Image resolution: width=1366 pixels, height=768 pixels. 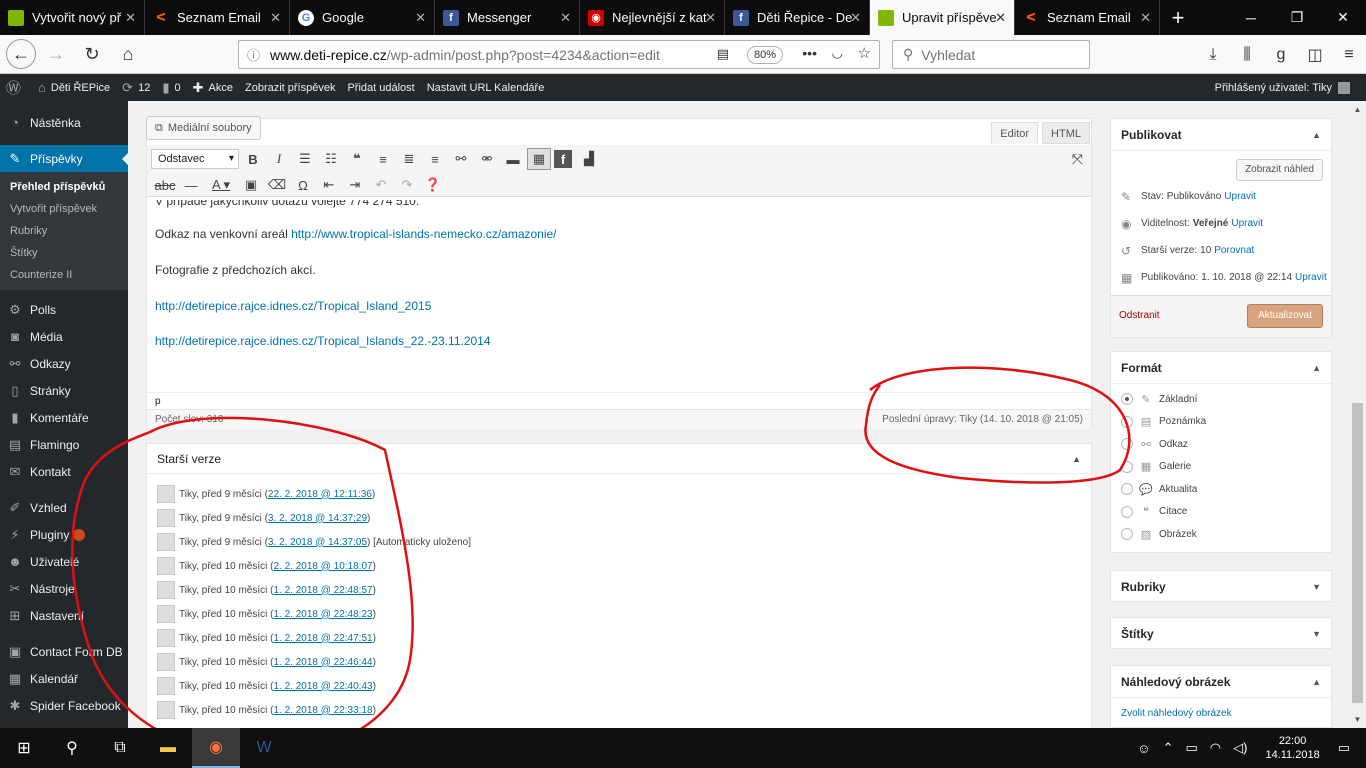 I want to click on set-featured-image-link: Zvolit náhledový obrázek, so click(x=1221, y=713).